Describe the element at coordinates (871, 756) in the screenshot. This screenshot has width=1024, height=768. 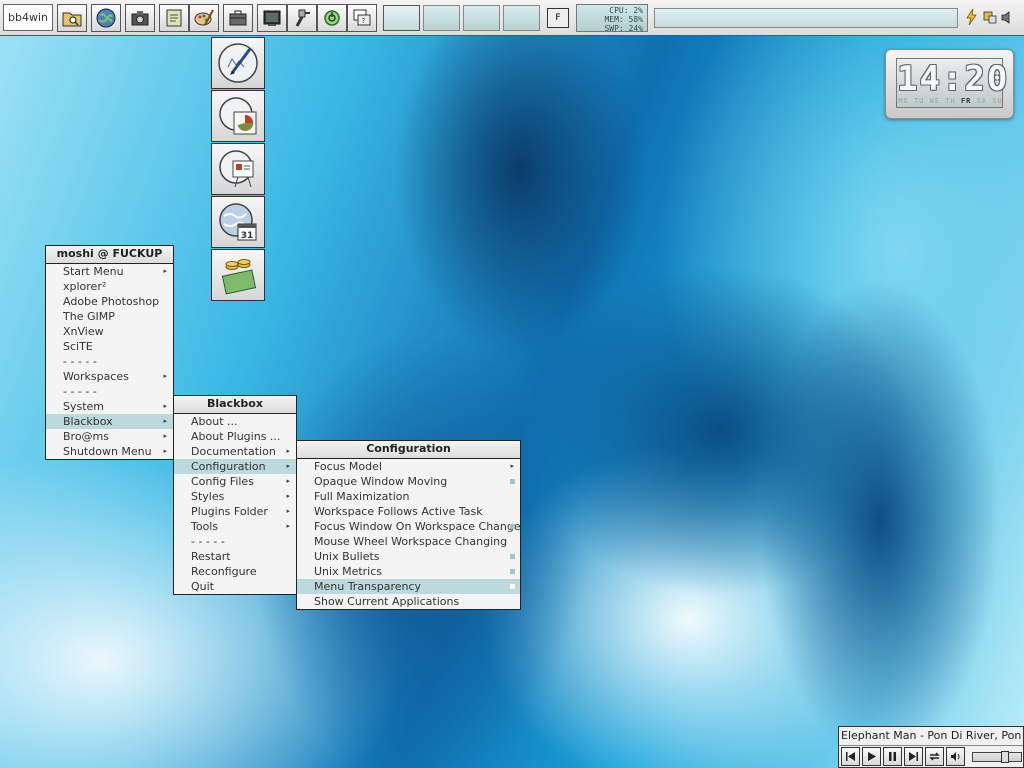
I see `play-button` at that location.